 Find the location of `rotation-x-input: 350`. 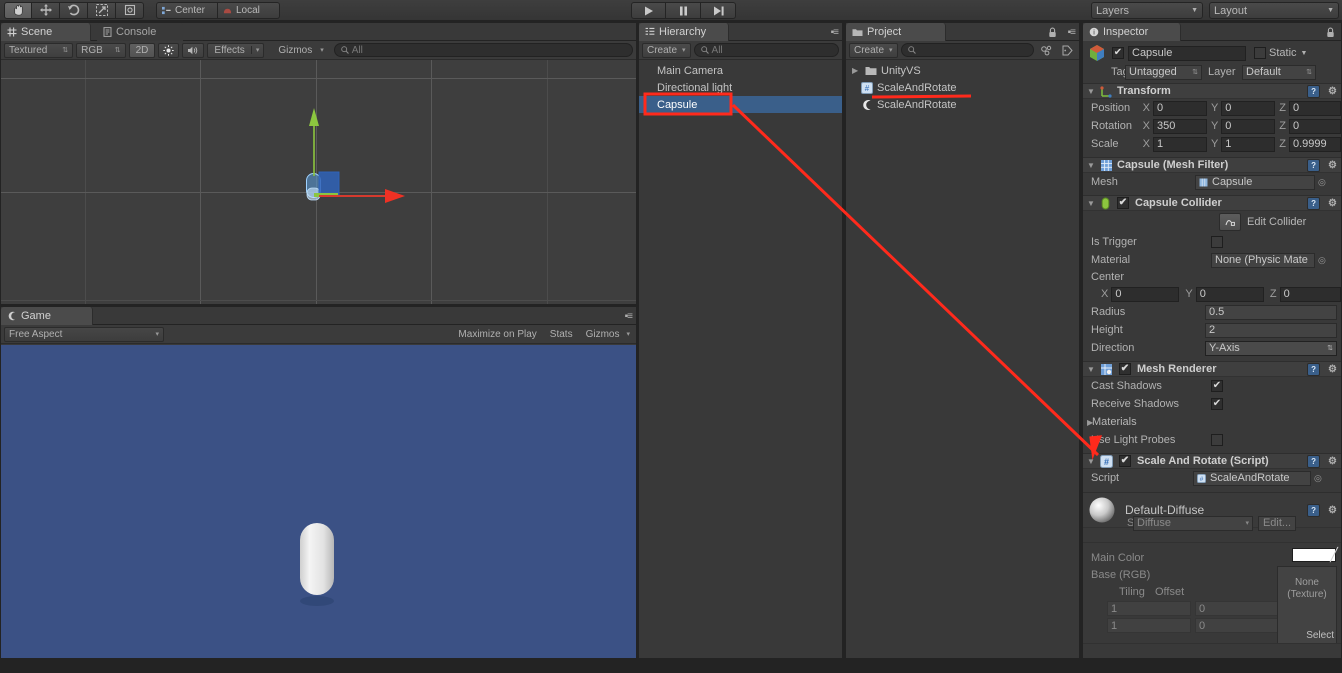

rotation-x-input: 350 is located at coordinates (1180, 126).